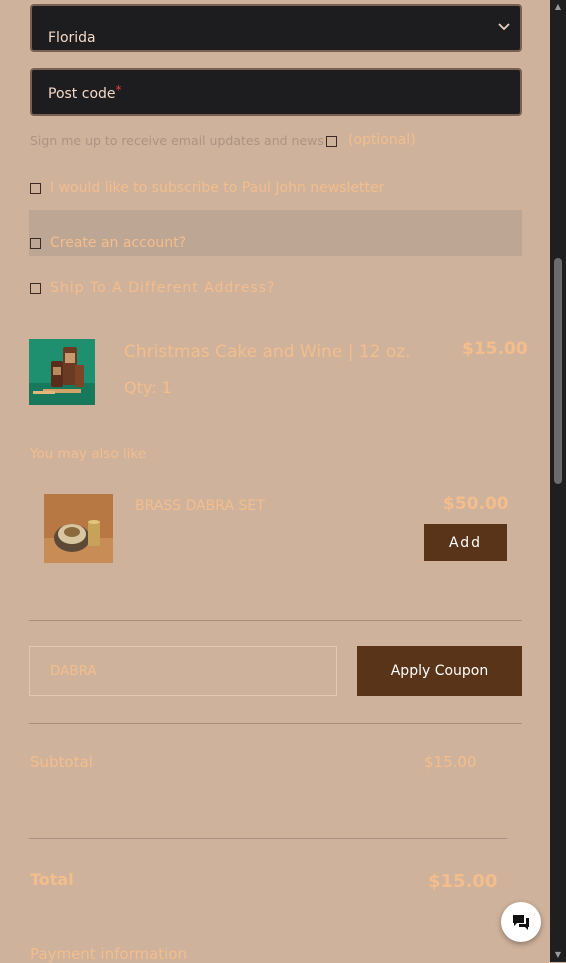 The height and width of the screenshot is (963, 566). I want to click on cart-item-name: Christmas Cake and Wine | 12 oz., so click(267, 352).